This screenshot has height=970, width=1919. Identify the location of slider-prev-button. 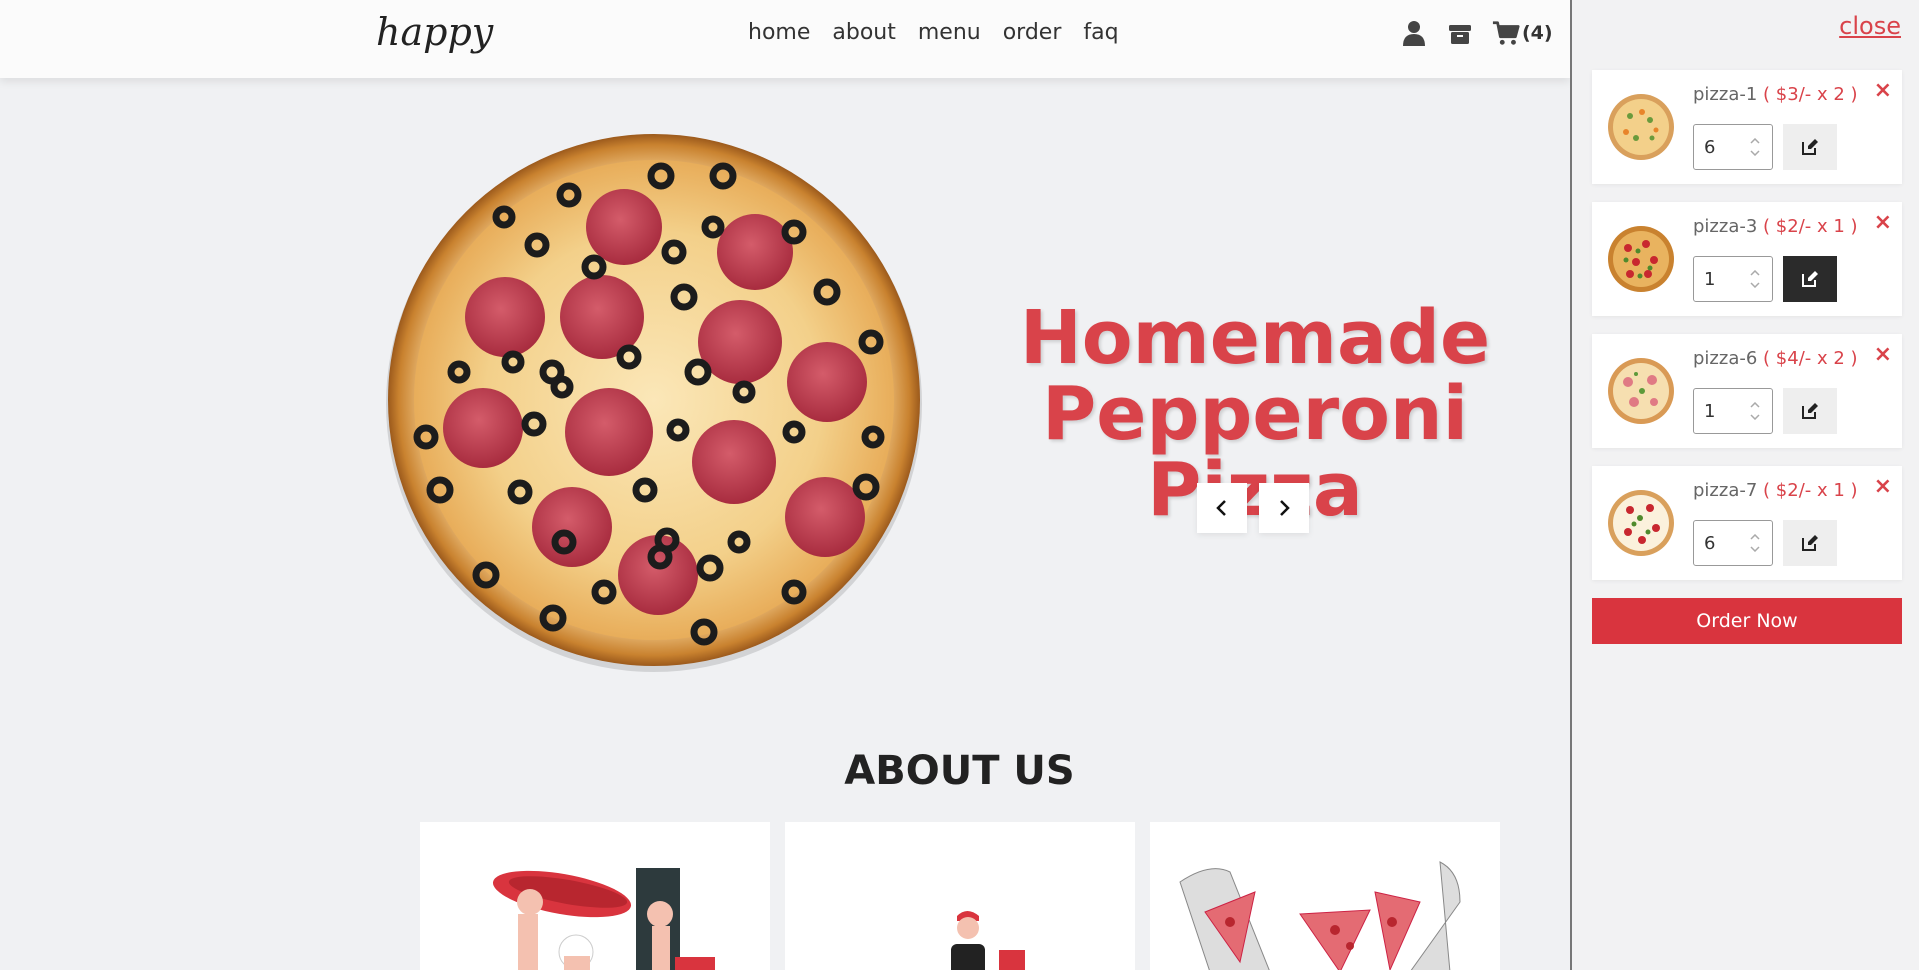
(1222, 508).